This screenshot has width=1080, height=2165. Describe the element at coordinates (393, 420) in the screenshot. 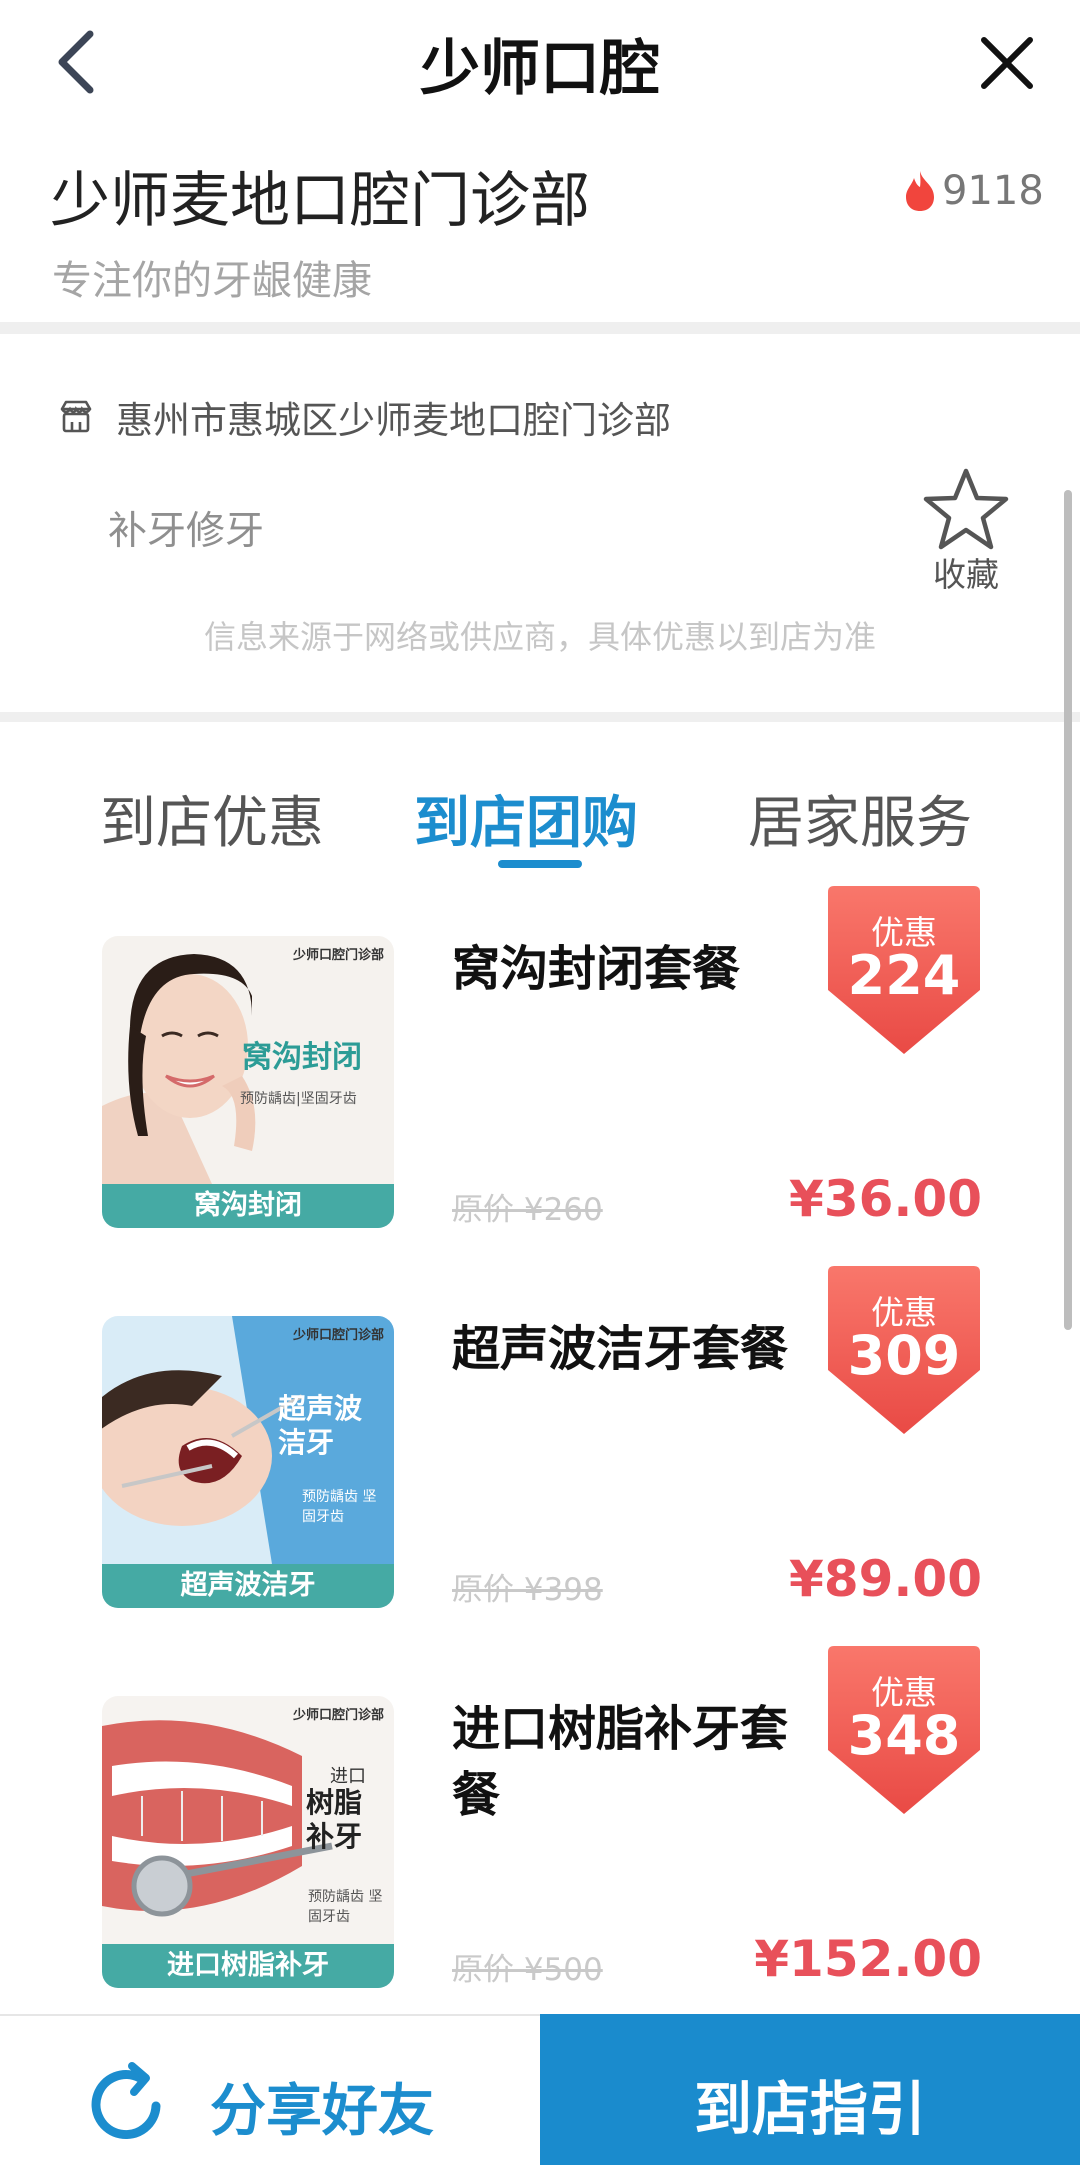

I see `clinic-address: 惠州市惠城区少师麦地口腔门诊部` at that location.